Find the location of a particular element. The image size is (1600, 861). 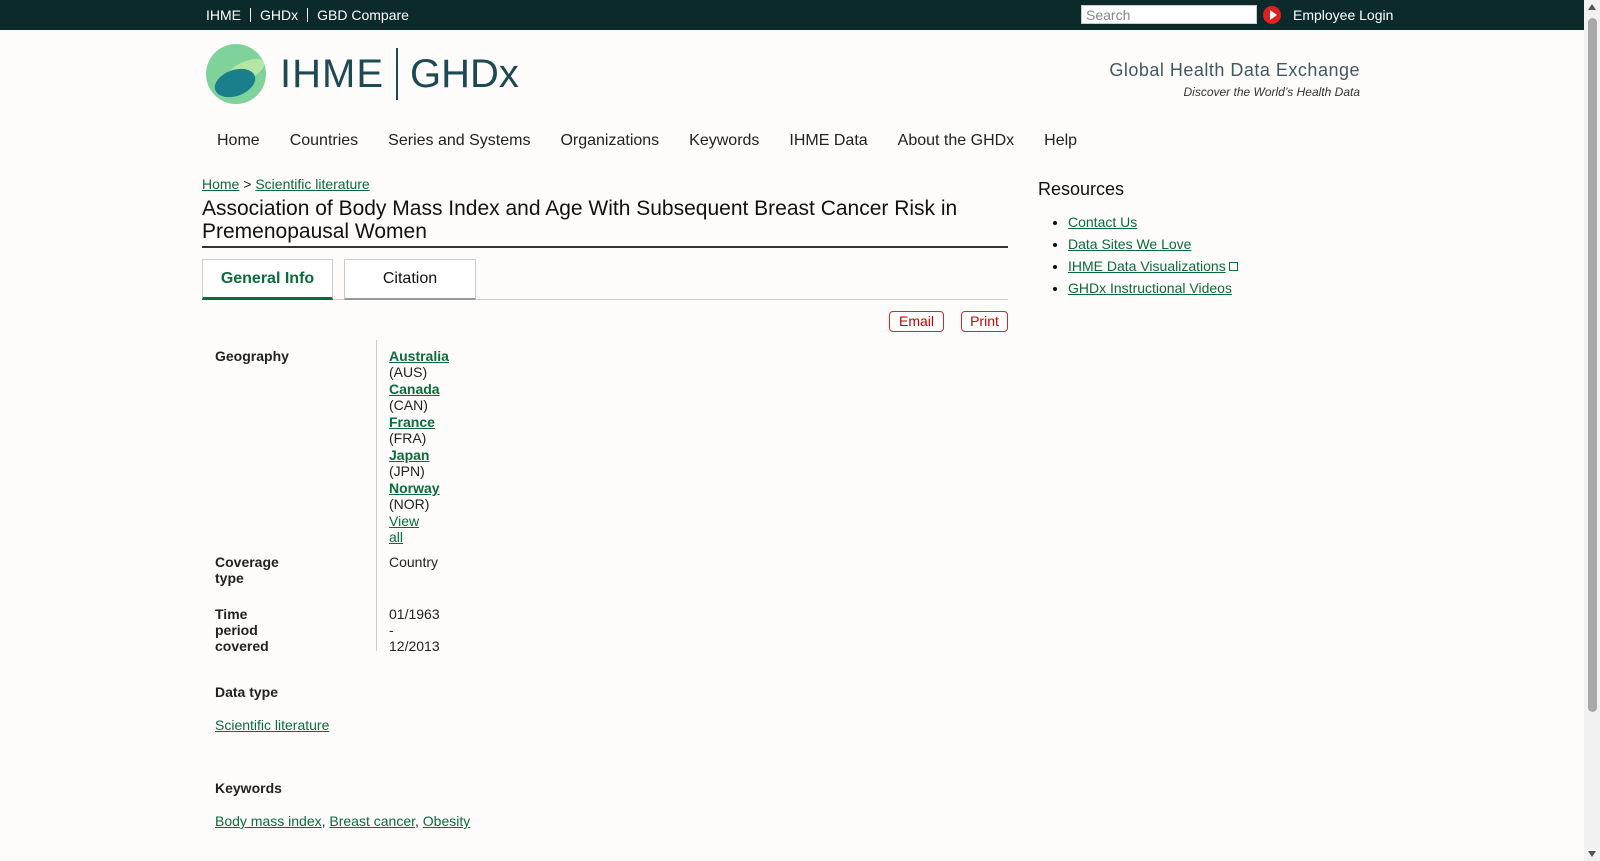

list-item: IHME Data Visualizations is located at coordinates (1153, 266).